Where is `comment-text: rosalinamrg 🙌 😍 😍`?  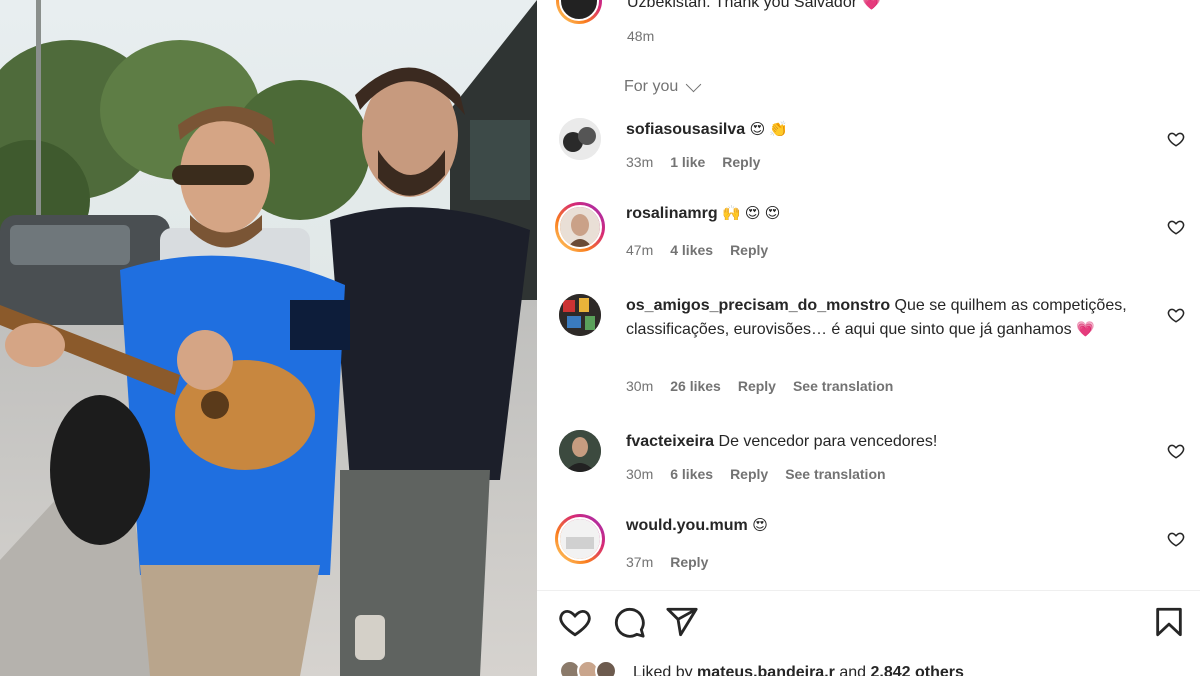
comment-text: rosalinamrg 🙌 😍 😍 is located at coordinates (886, 214).